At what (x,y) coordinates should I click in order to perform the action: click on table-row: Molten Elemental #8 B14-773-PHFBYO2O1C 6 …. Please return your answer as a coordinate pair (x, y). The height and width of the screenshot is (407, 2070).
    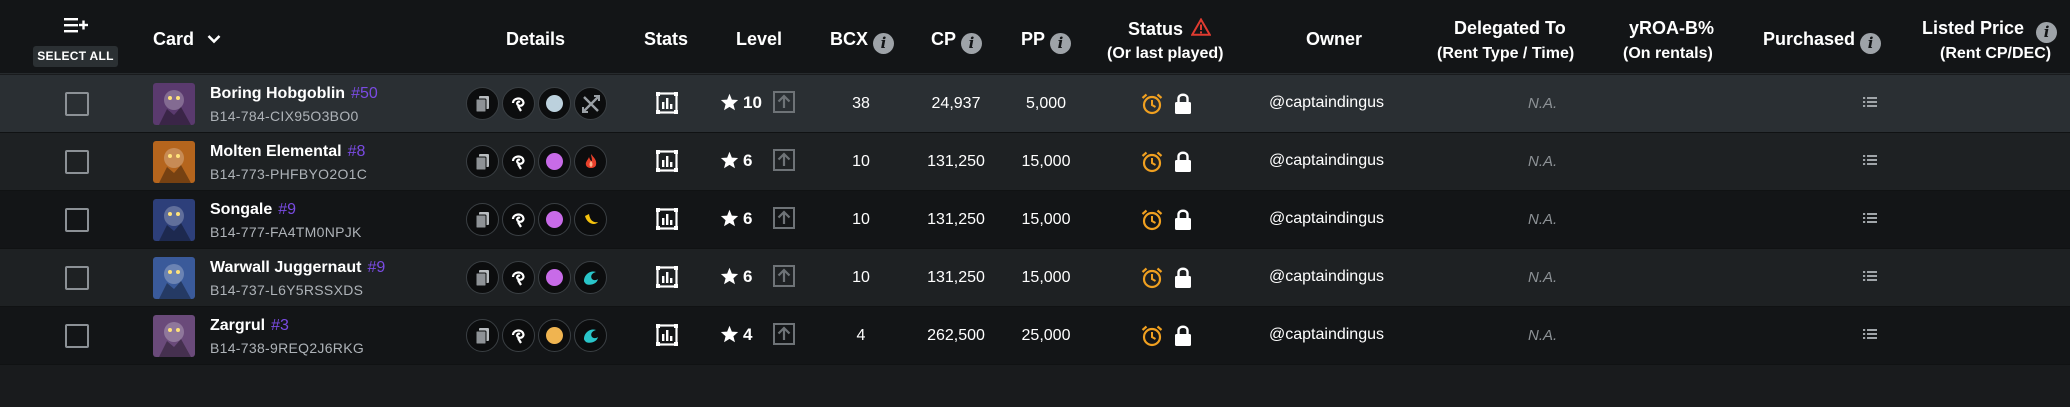
    Looking at the image, I should click on (1035, 162).